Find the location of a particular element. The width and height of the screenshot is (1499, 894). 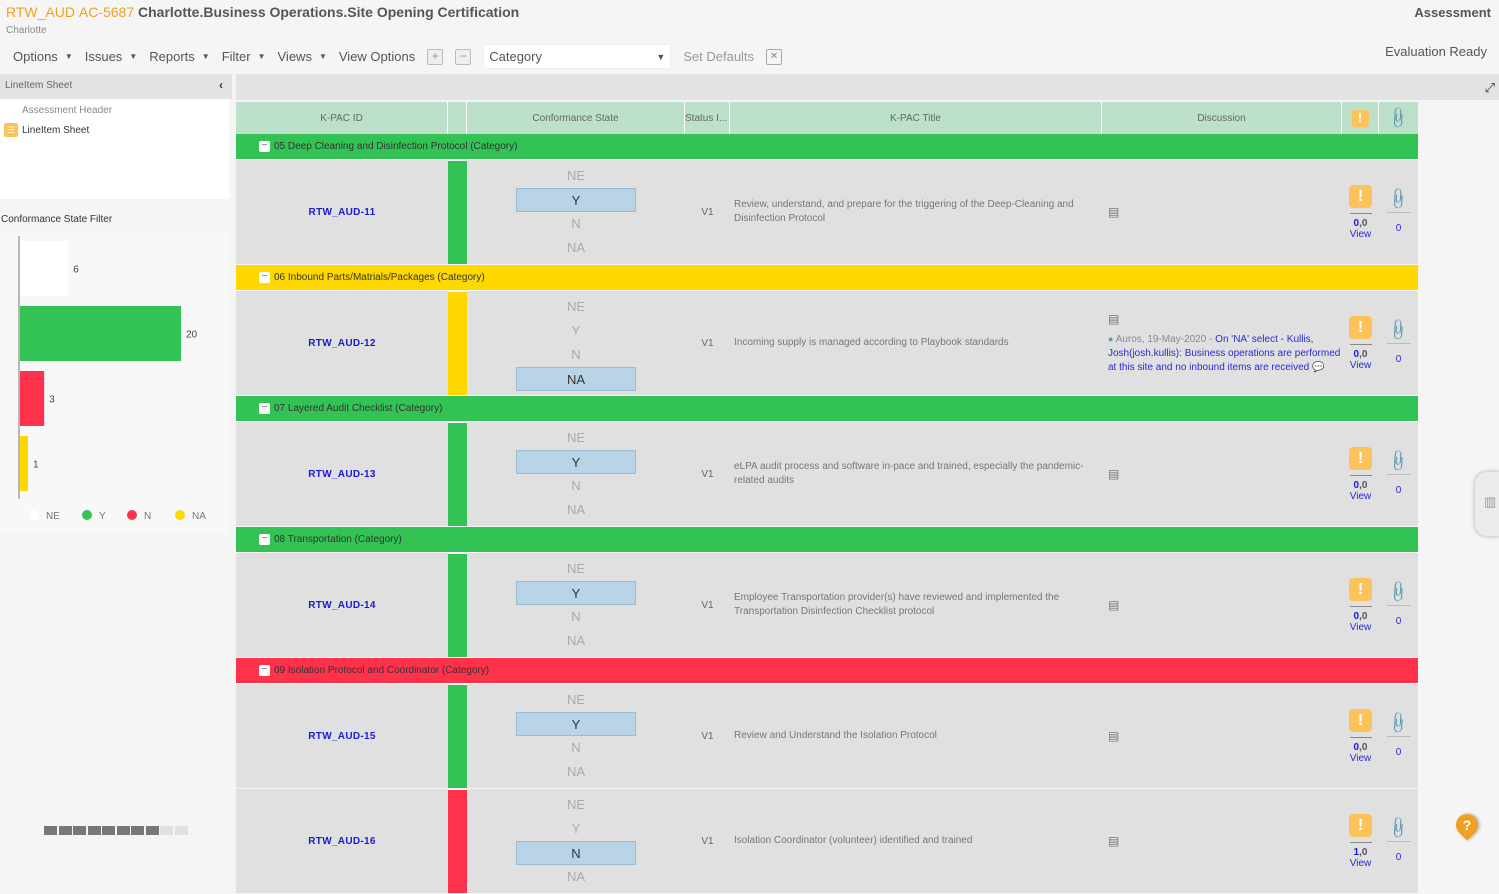

menu-reports: Reports ▼ is located at coordinates (179, 56).